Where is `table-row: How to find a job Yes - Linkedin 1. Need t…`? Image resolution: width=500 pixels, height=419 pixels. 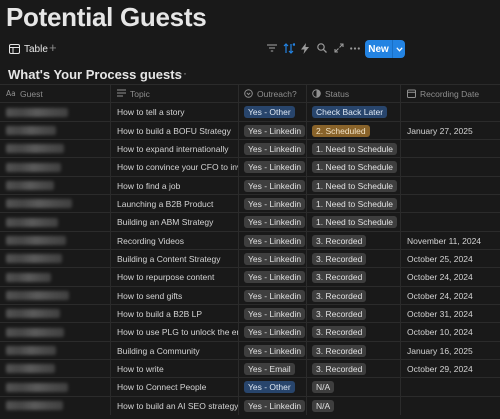
table-row: How to find a job Yes - Linkedin 1. Need t… is located at coordinates (250, 185).